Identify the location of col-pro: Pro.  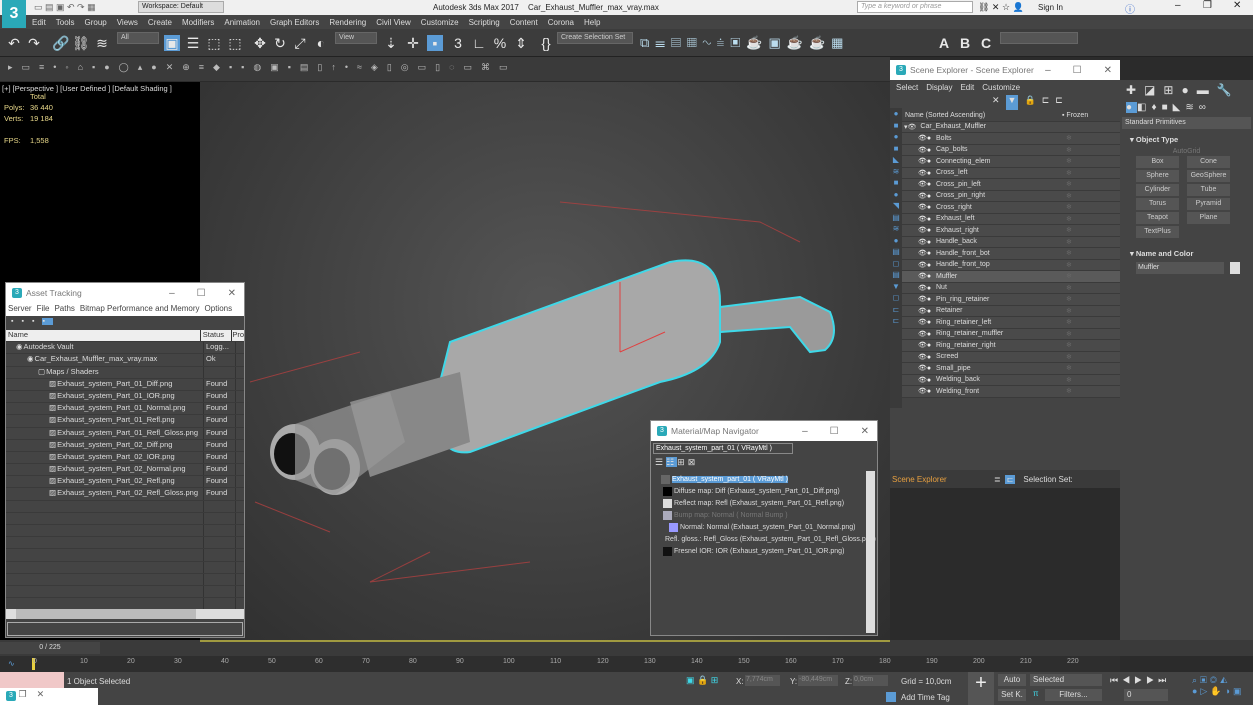
(238, 335).